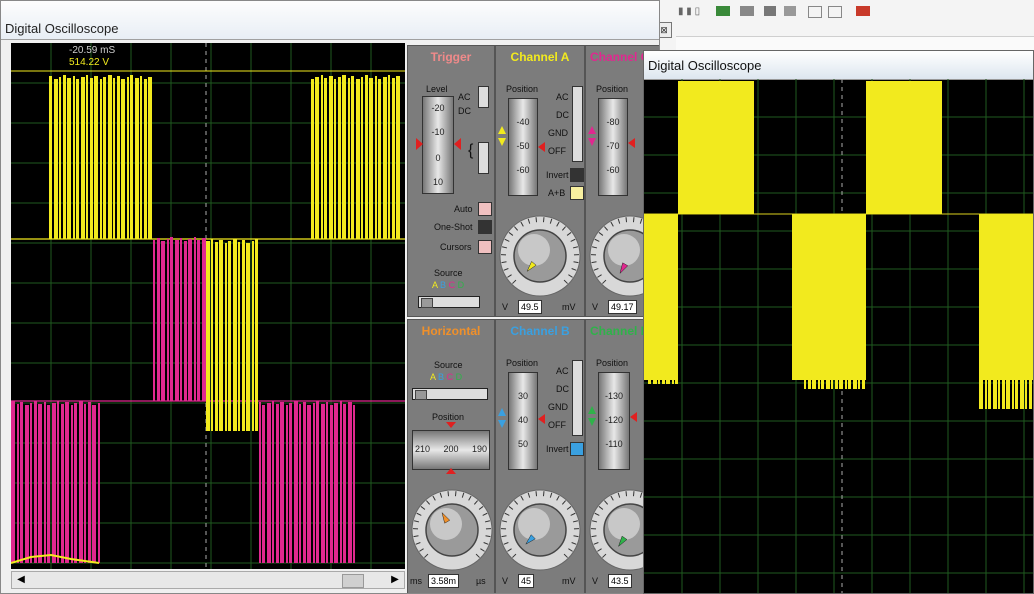 The width and height of the screenshot is (1034, 594). I want to click on edge-switch, so click(483, 158).